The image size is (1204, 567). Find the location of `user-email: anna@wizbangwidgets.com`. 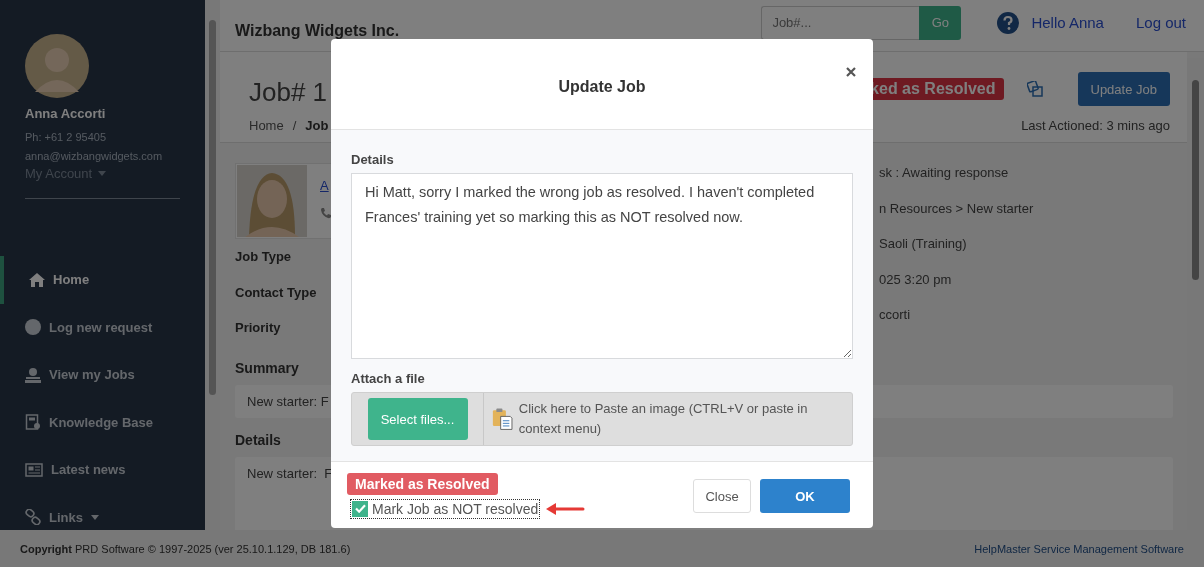

user-email: anna@wizbangwidgets.com is located at coordinates (94, 156).